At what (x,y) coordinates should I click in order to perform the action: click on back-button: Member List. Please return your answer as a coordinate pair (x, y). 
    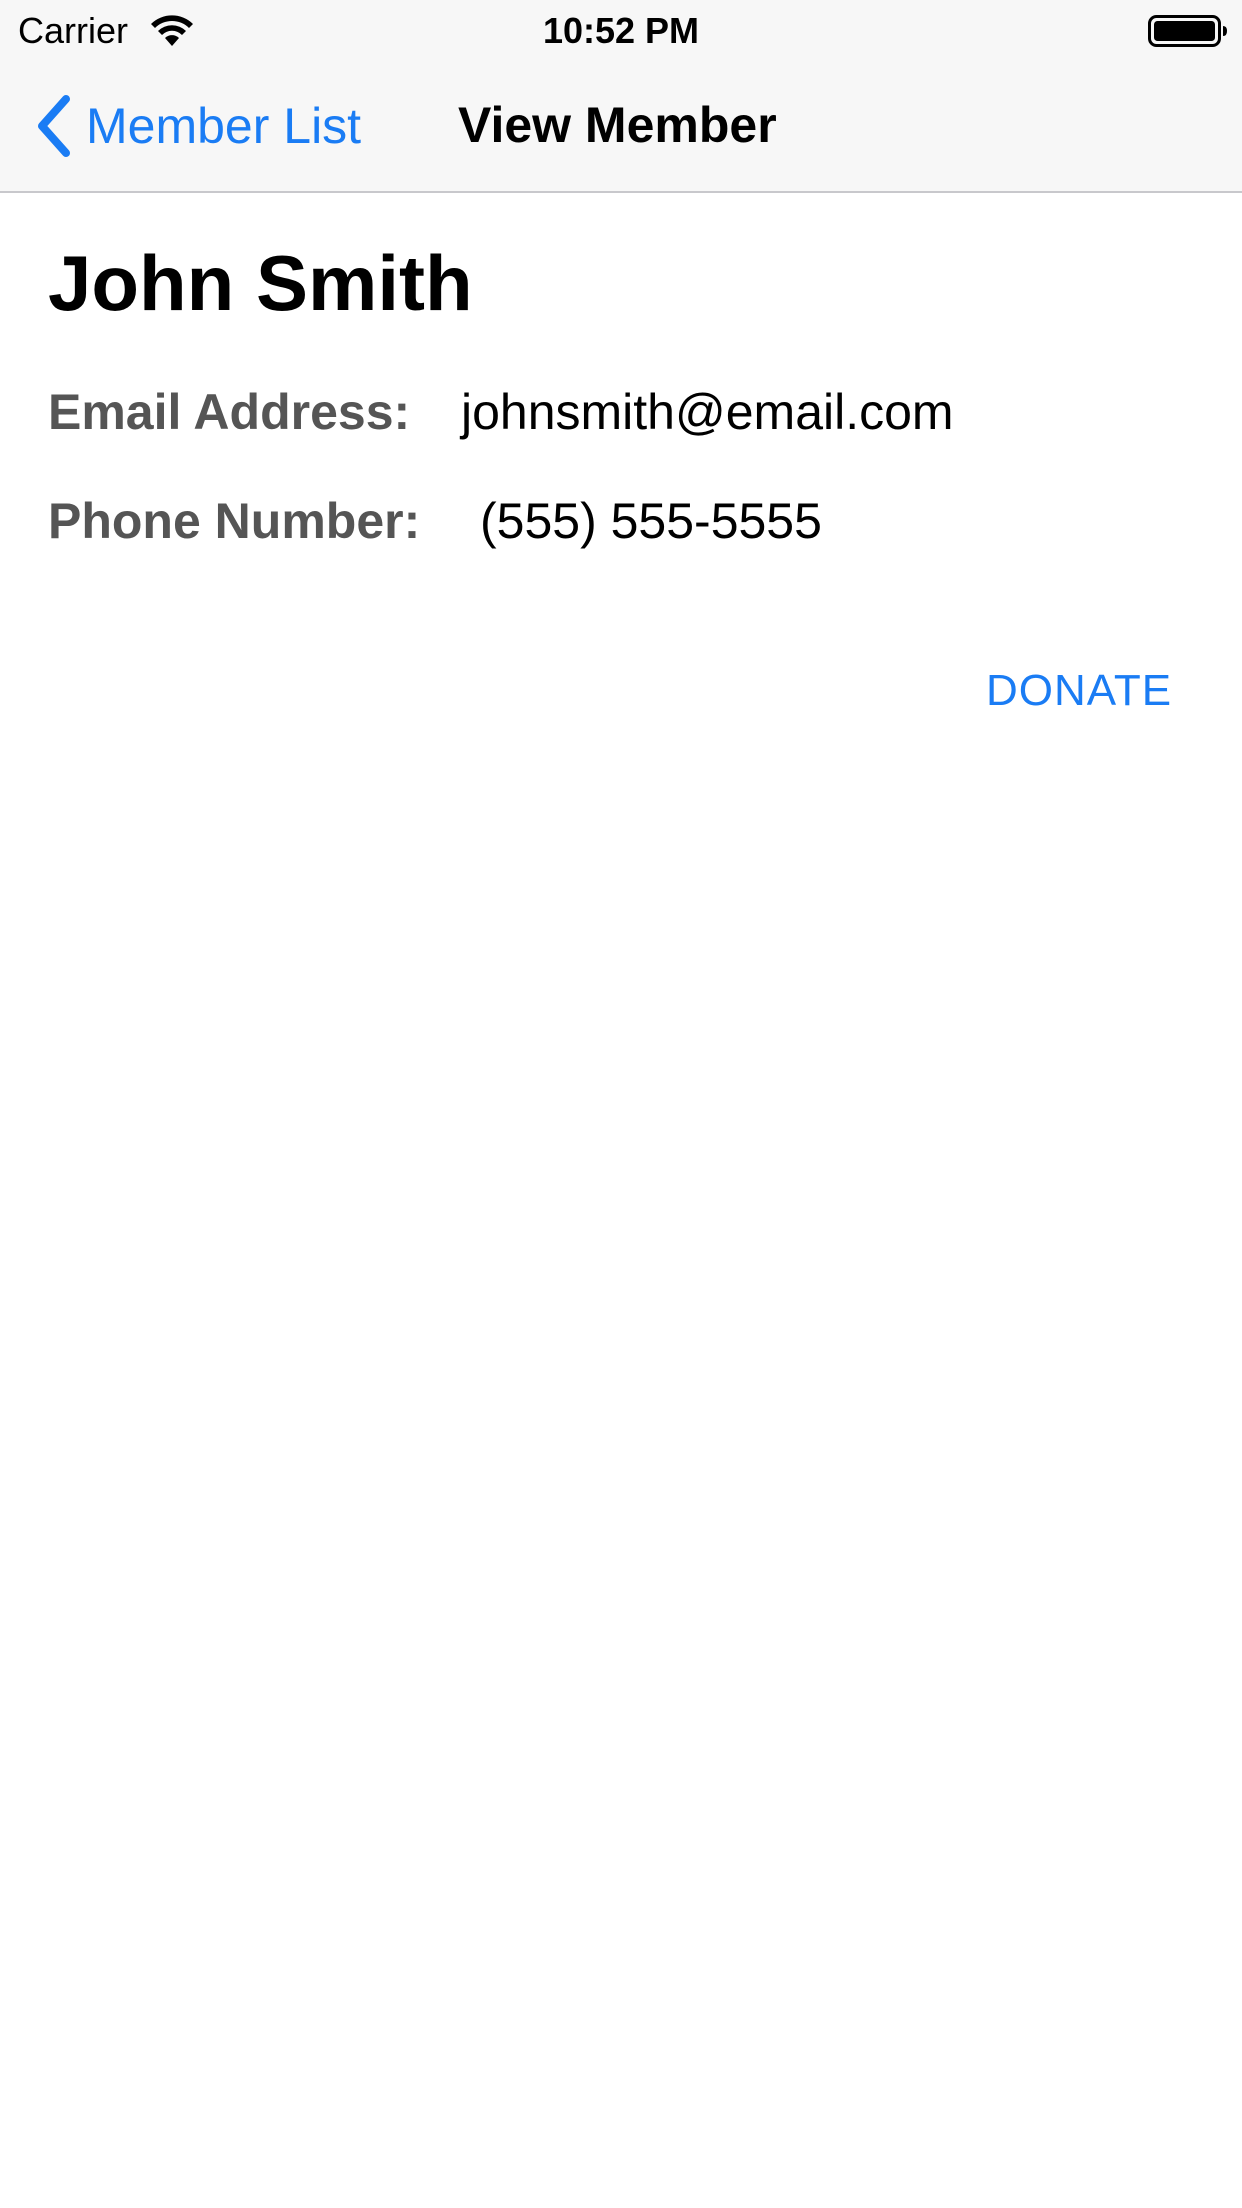
    Looking at the image, I should click on (197, 126).